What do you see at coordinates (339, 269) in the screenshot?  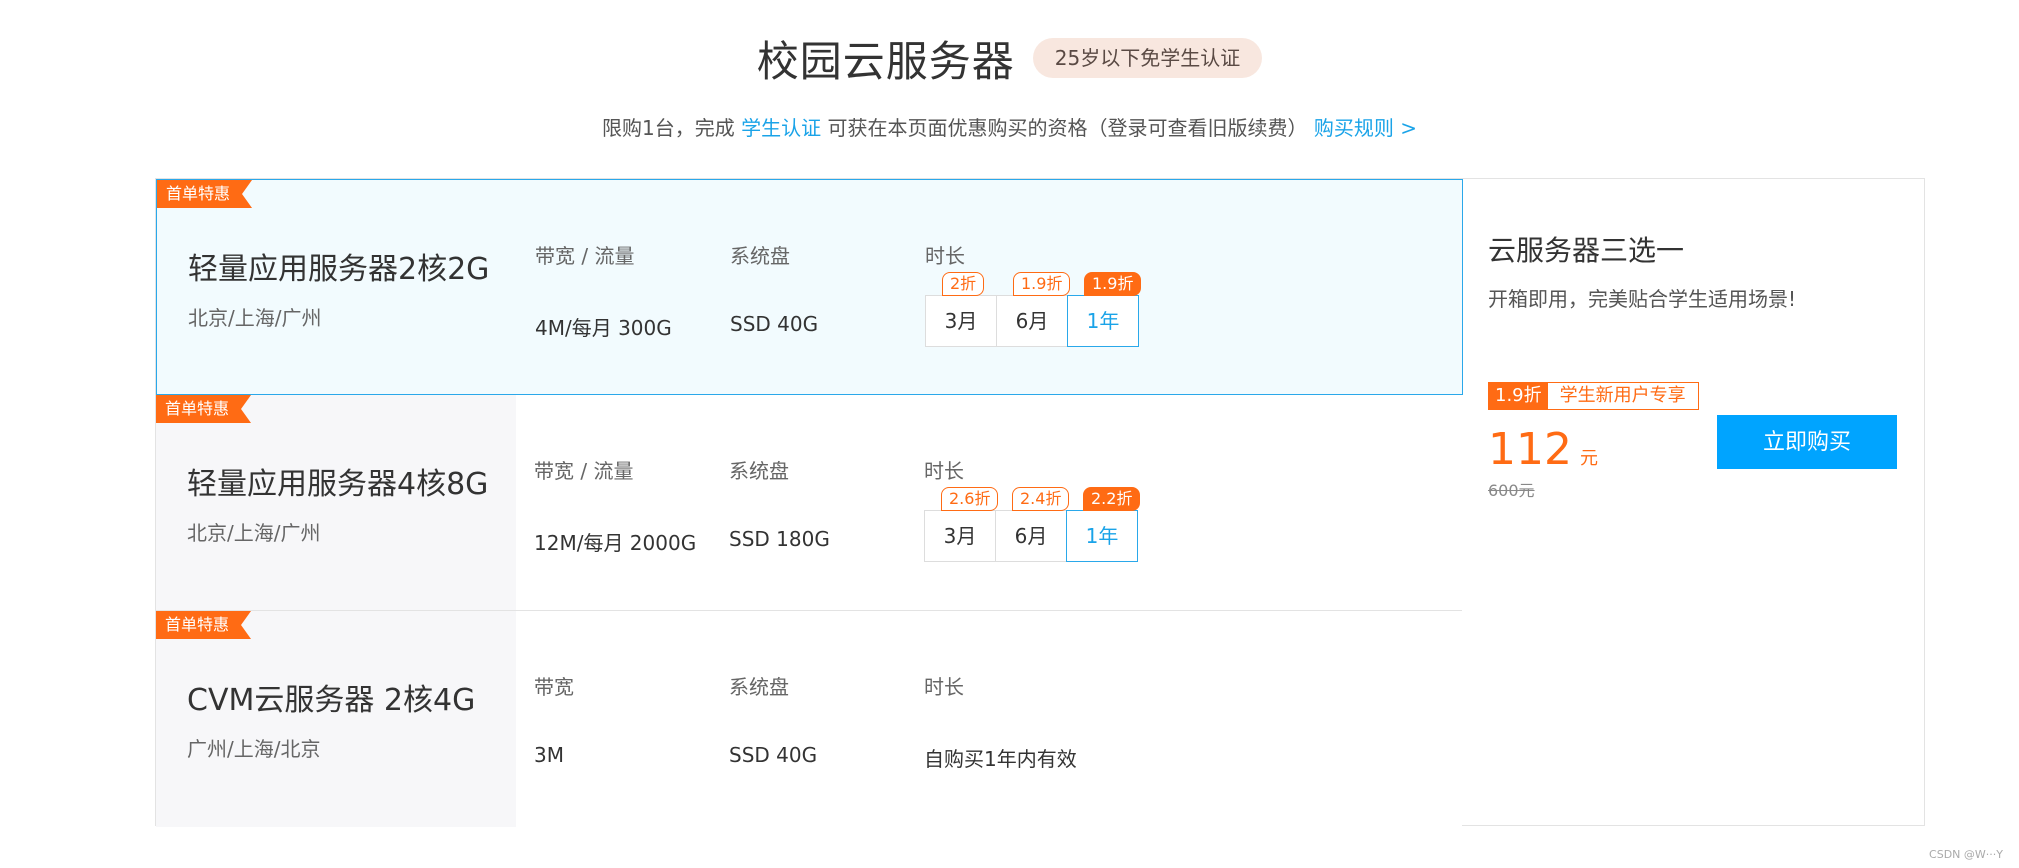 I see `plan-name: 轻量应用服务器2核2G` at bounding box center [339, 269].